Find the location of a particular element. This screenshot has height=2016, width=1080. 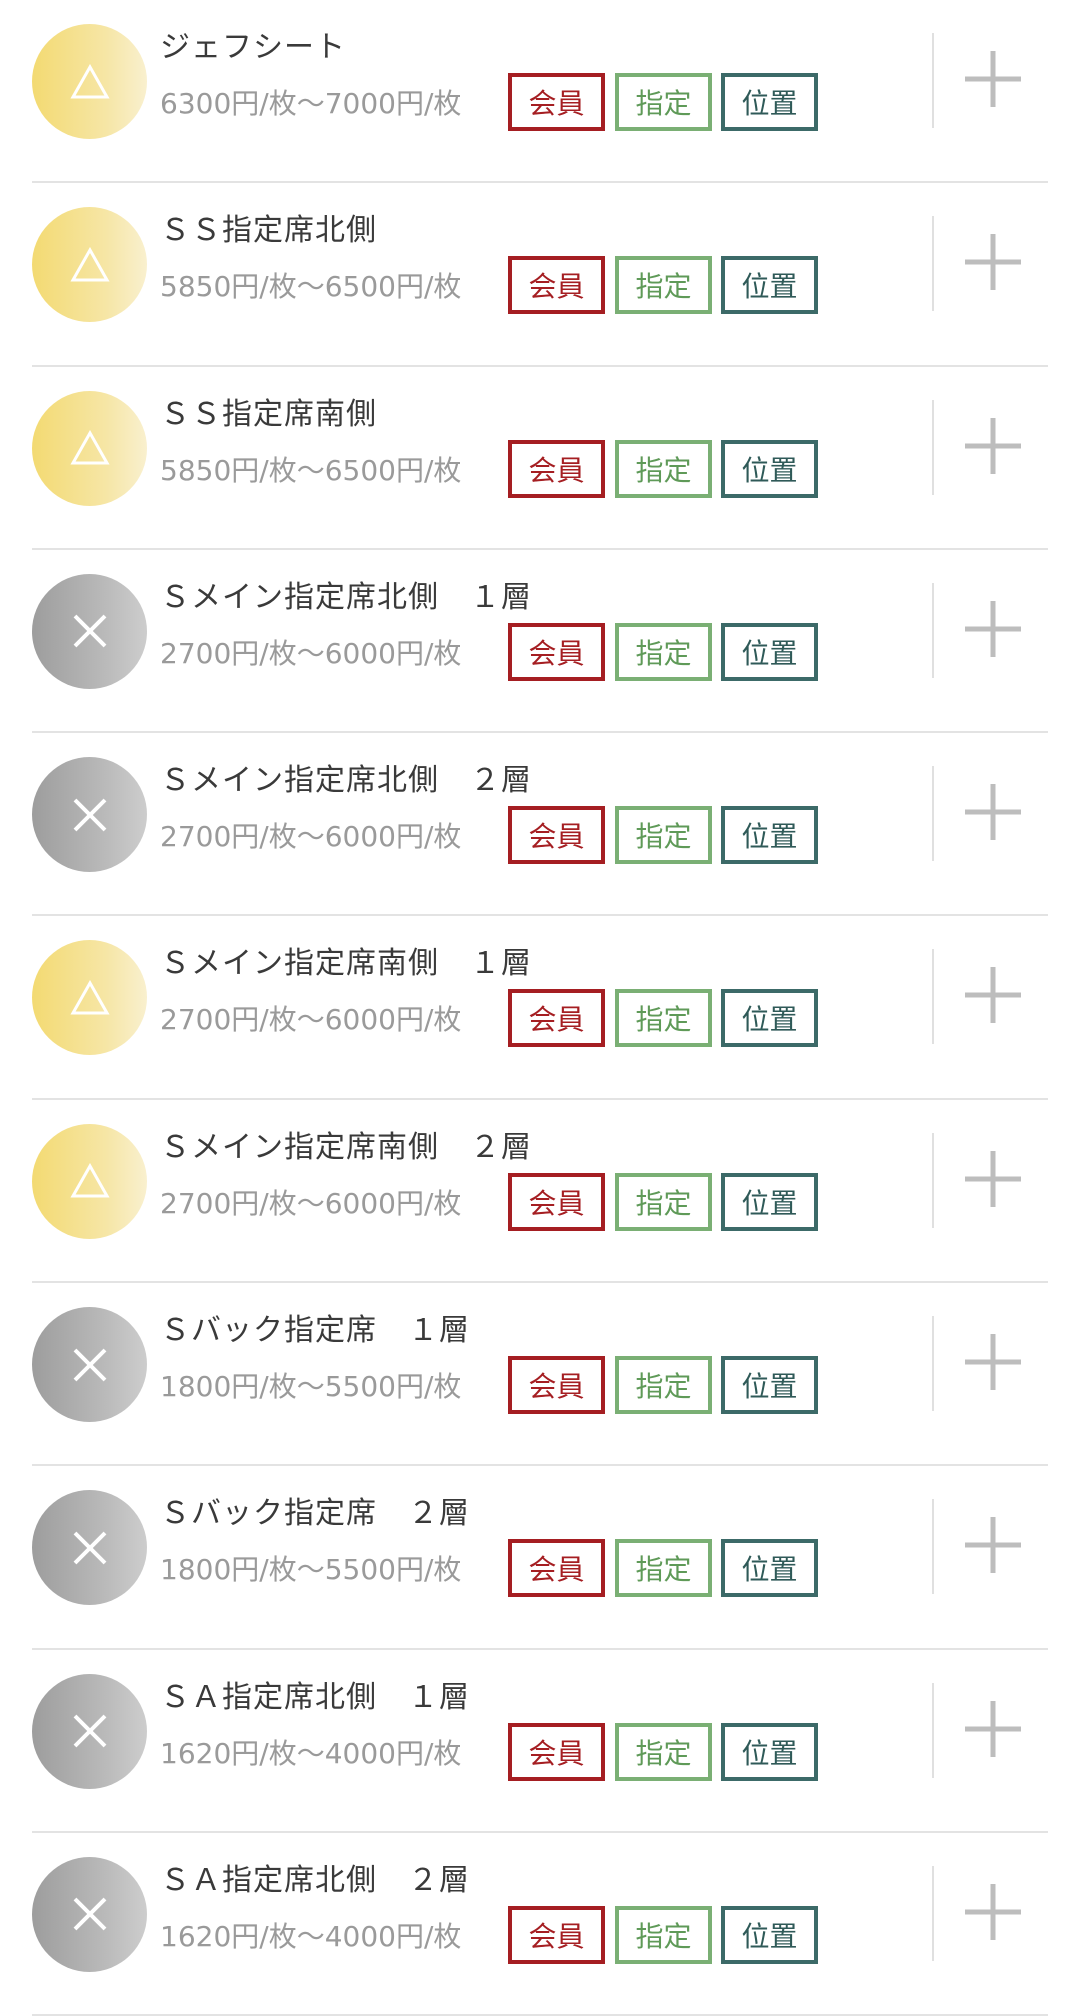

seat-row: ジェフシート 6300円/枚〜7000円/枚 会員 指定 位置 is located at coordinates (540, 92).